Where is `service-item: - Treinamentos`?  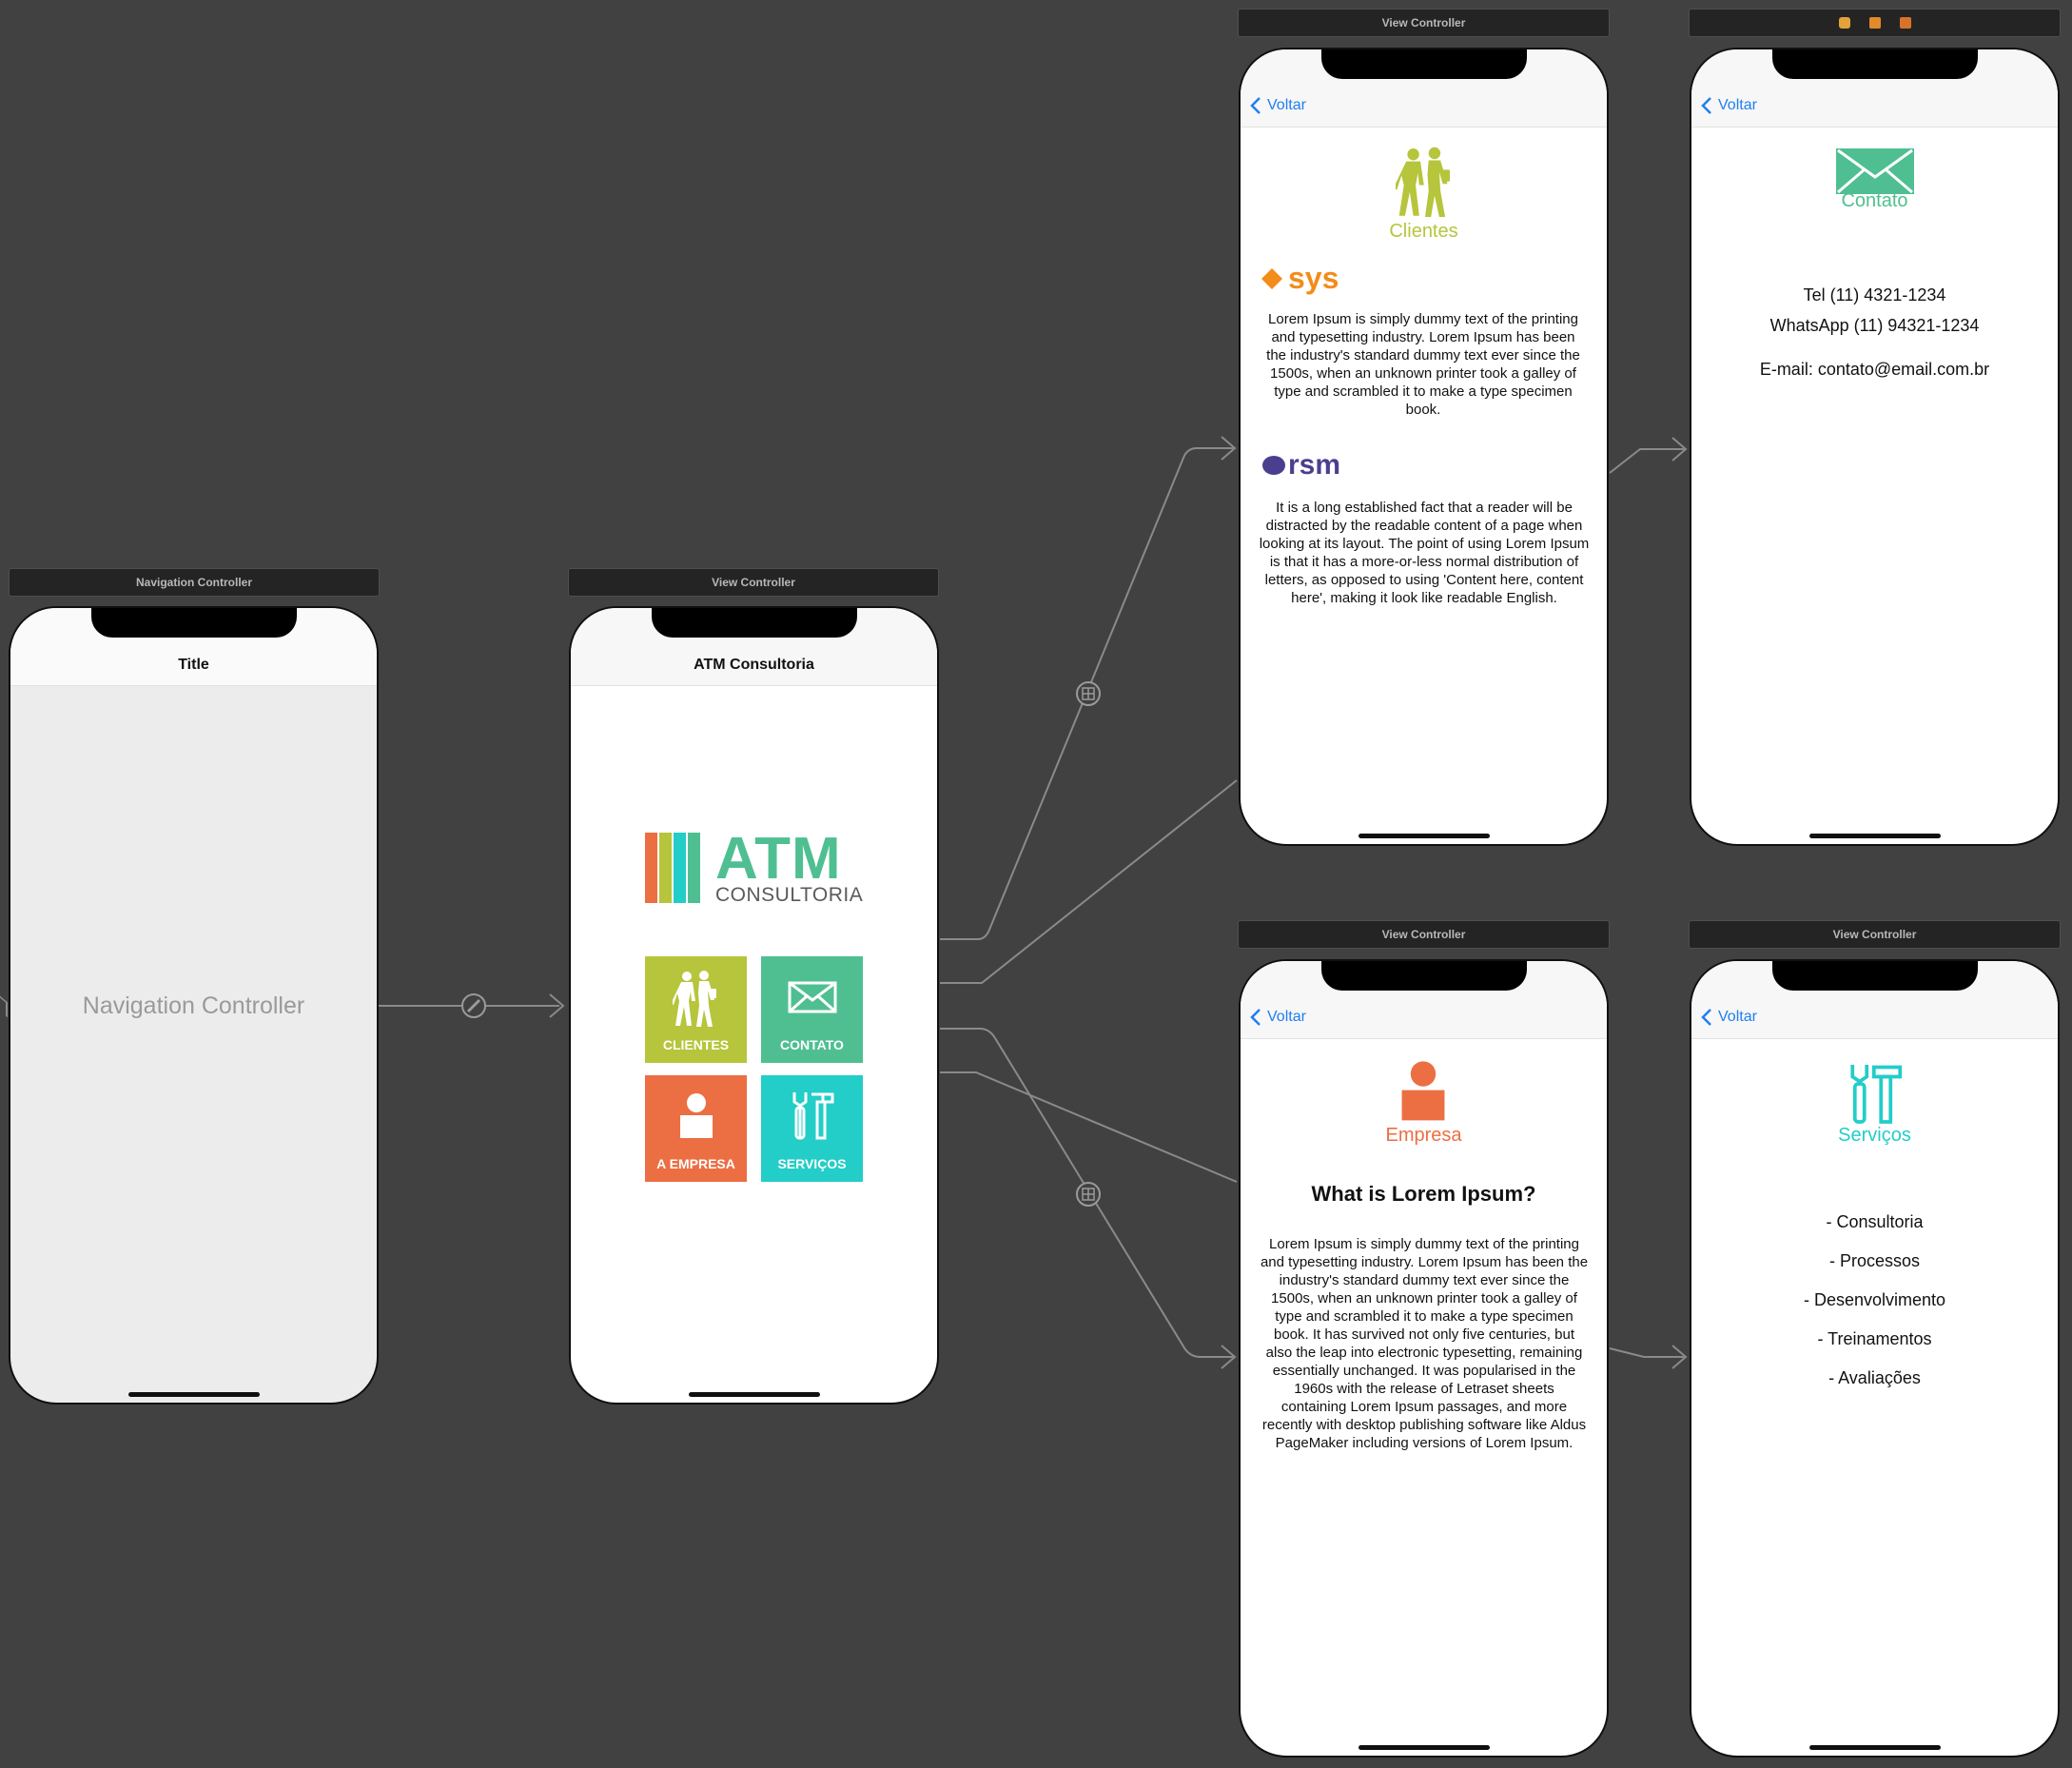 service-item: - Treinamentos is located at coordinates (1875, 1338).